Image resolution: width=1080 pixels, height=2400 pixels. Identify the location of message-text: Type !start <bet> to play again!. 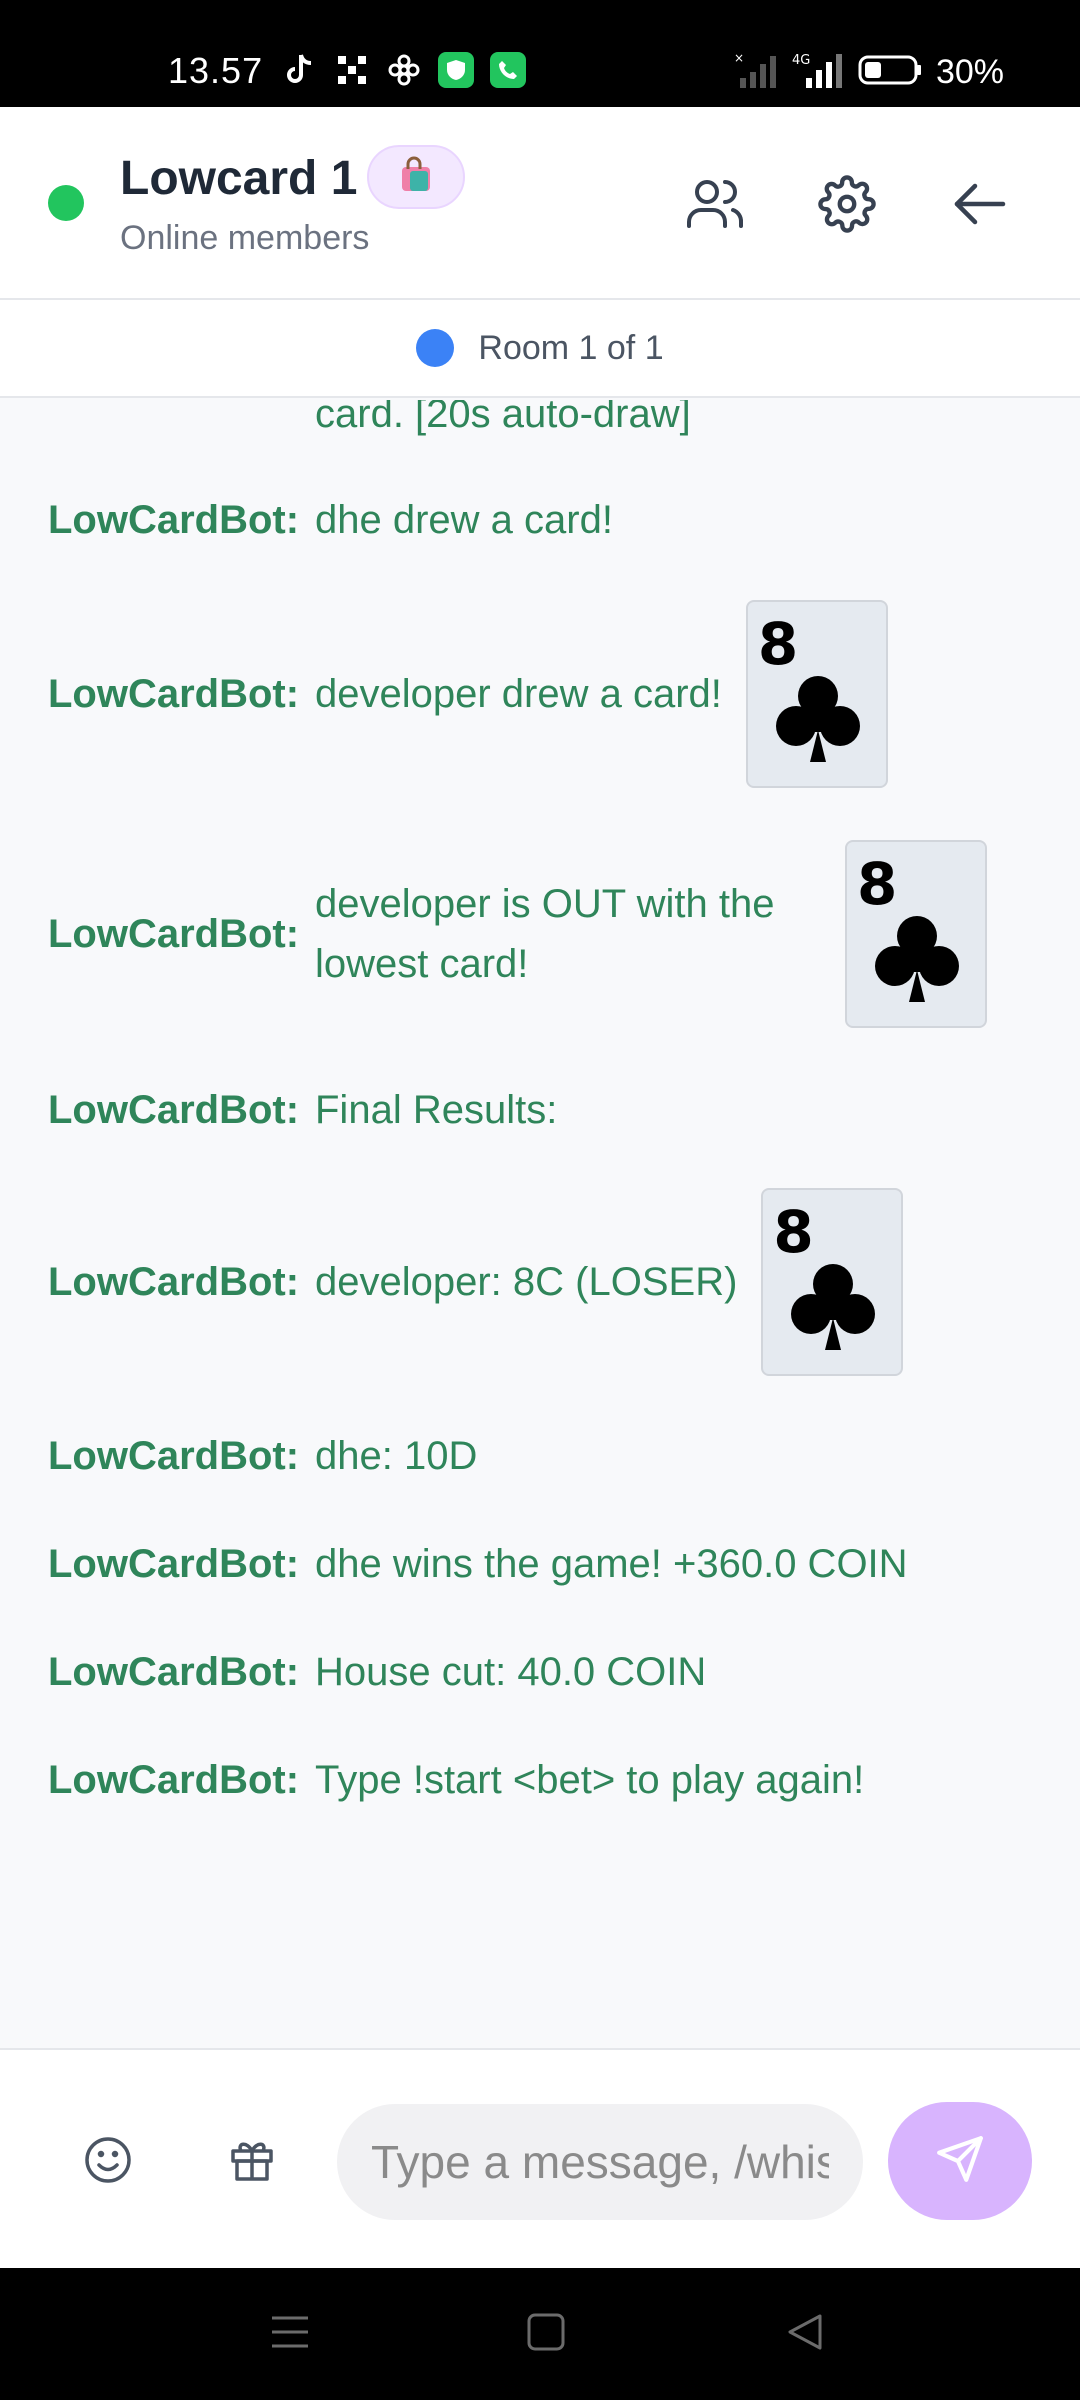
(590, 1780).